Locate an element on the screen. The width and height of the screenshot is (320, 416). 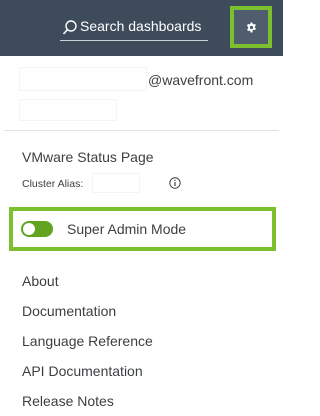
super-admin-mode-label: Super Admin Mode is located at coordinates (127, 229).